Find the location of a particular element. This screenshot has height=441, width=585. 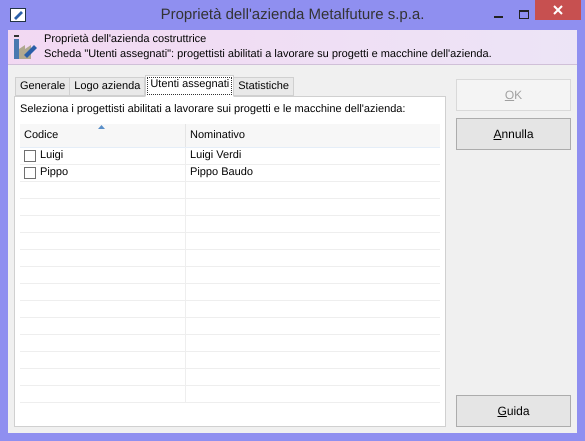

code-text: Pippo is located at coordinates (54, 172).